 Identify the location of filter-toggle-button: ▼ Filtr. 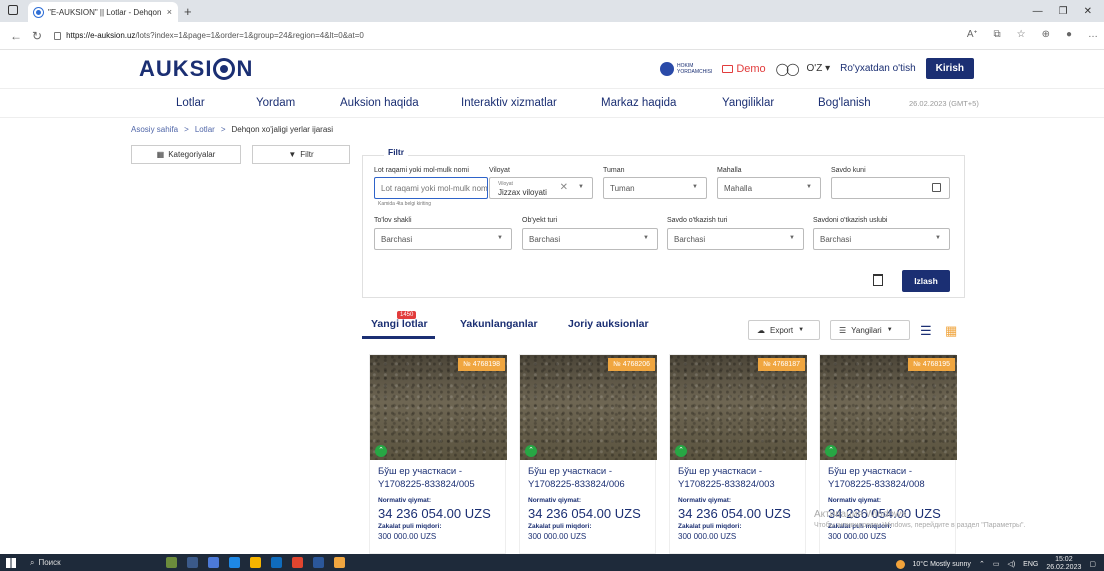
(301, 154).